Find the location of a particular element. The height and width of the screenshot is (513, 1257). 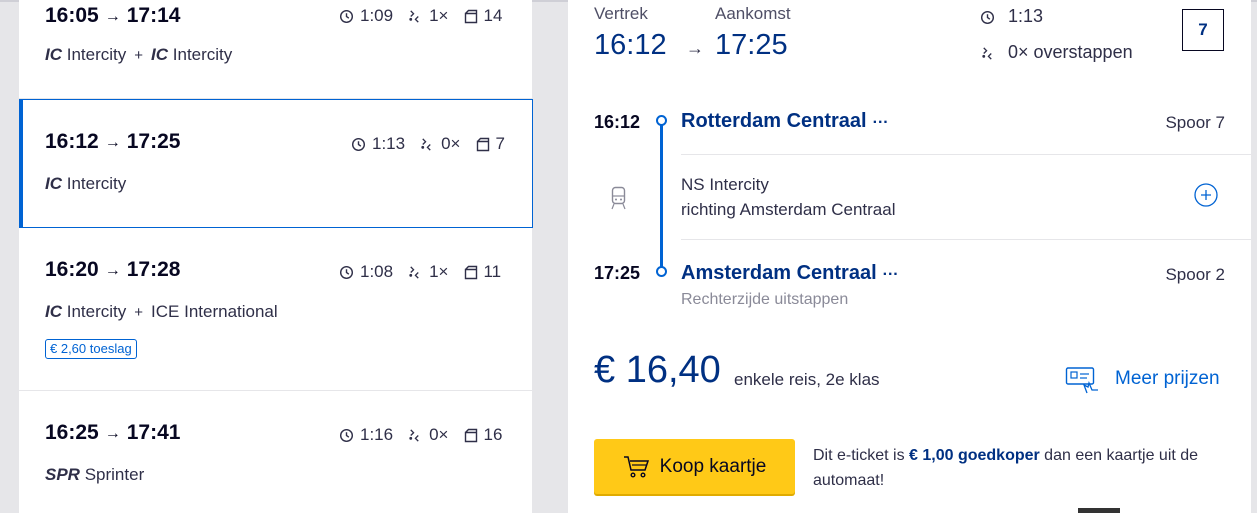

trip-duration: 1:13 is located at coordinates (389, 143).